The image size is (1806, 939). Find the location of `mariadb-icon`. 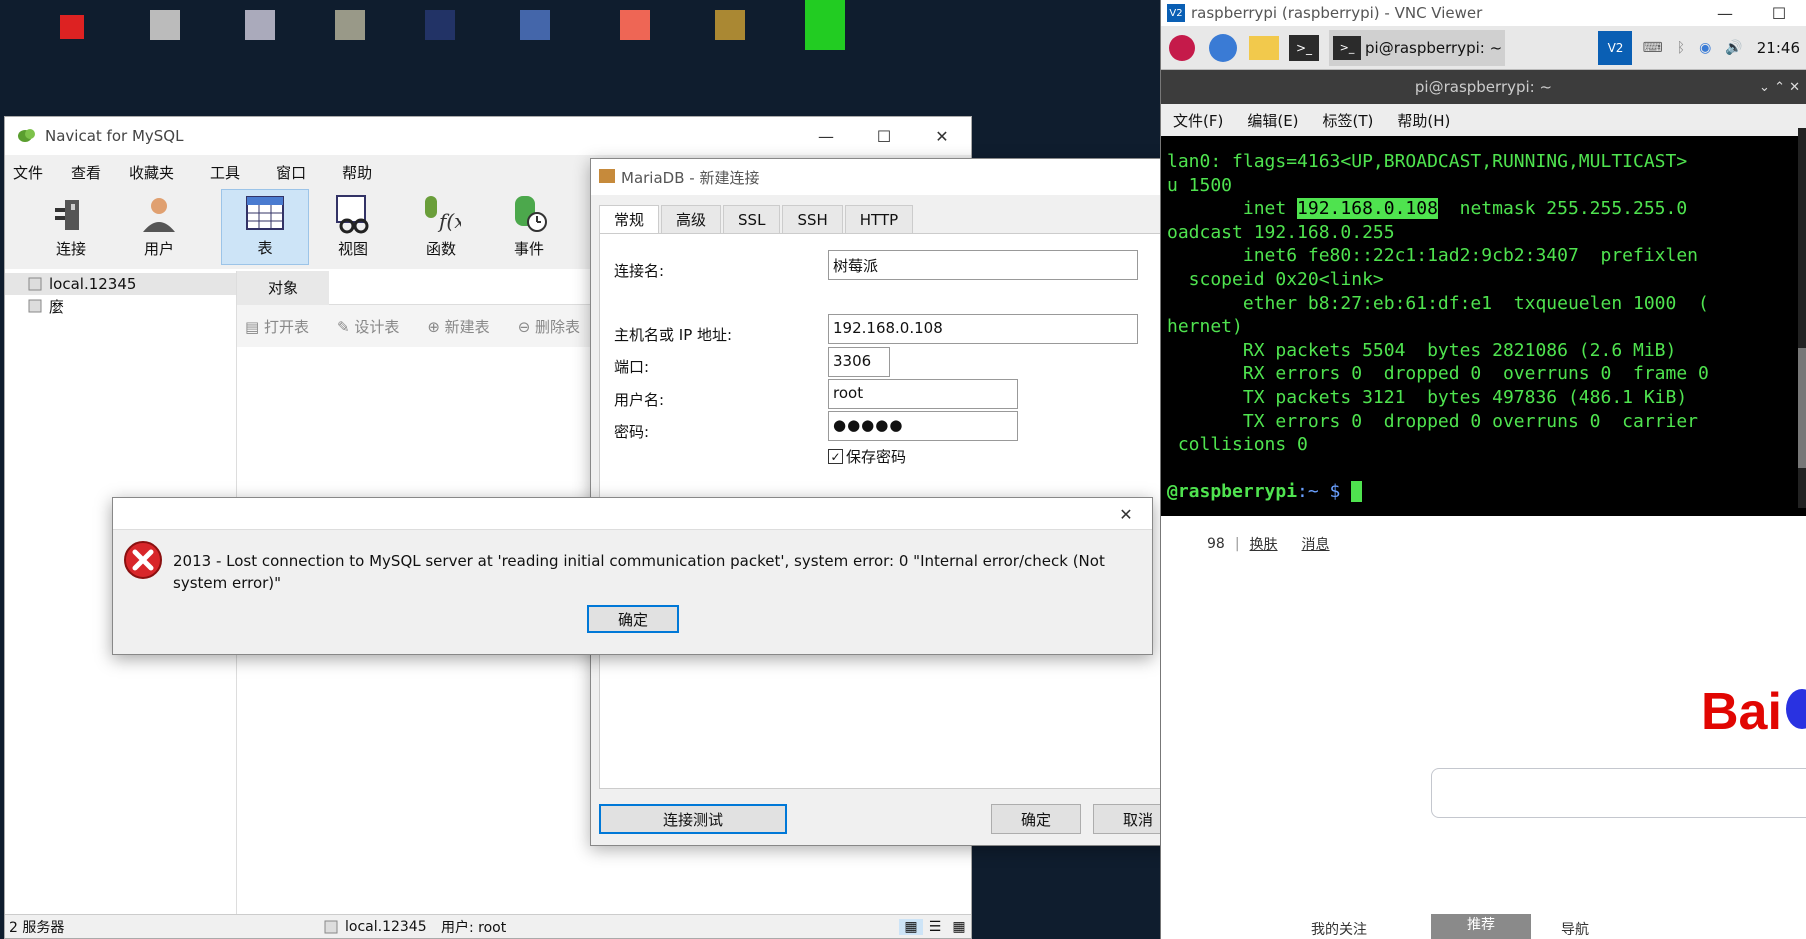

mariadb-icon is located at coordinates (607, 176).